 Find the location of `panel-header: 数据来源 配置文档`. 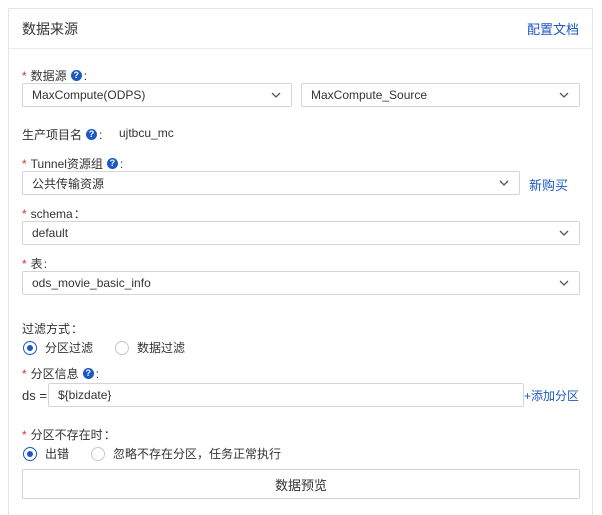

panel-header: 数据来源 配置文档 is located at coordinates (300, 29).